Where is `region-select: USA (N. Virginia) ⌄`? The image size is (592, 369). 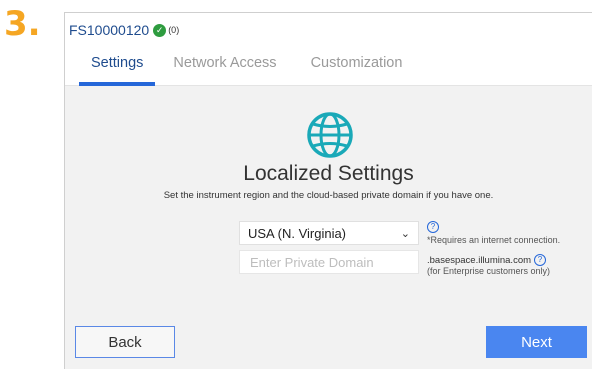
region-select: USA (N. Virginia) ⌄ is located at coordinates (329, 233).